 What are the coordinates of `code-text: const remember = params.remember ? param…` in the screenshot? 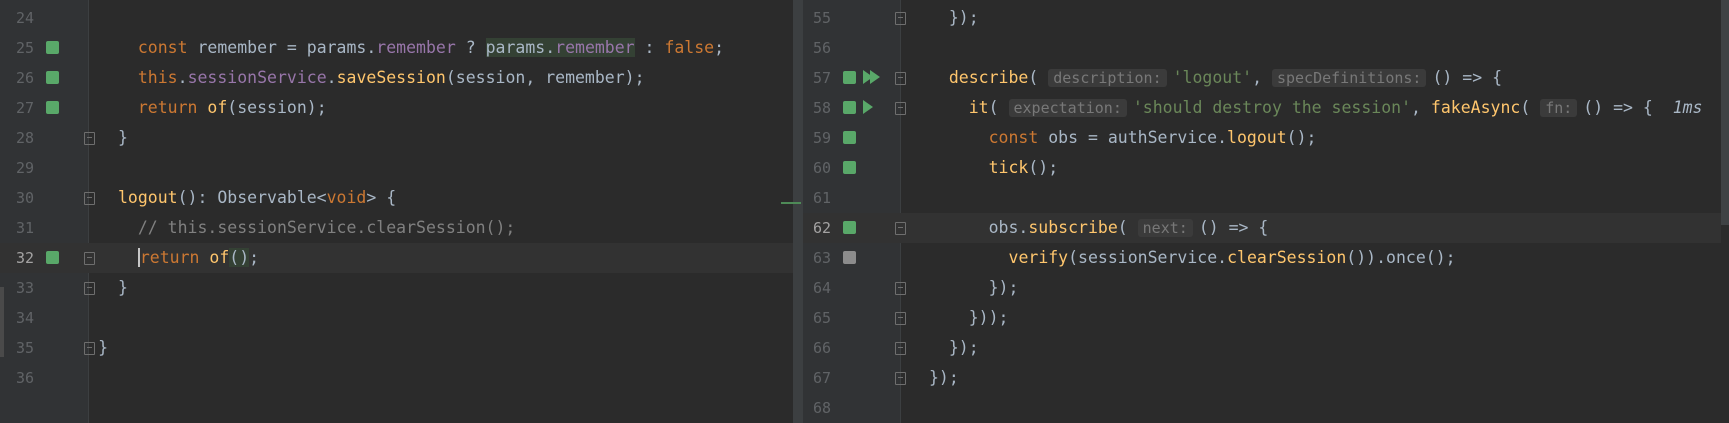 It's located at (431, 48).